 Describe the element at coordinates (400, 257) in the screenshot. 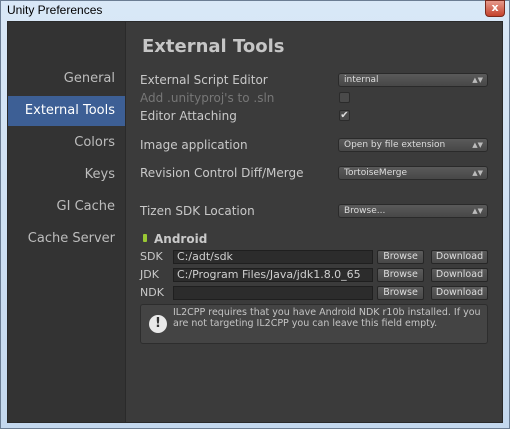

I see `sdk-browse-button: Browse` at that location.